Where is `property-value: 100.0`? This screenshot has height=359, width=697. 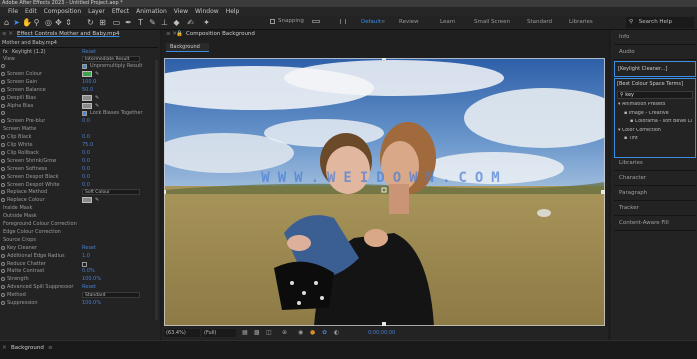
property-value: 100.0 is located at coordinates (89, 82).